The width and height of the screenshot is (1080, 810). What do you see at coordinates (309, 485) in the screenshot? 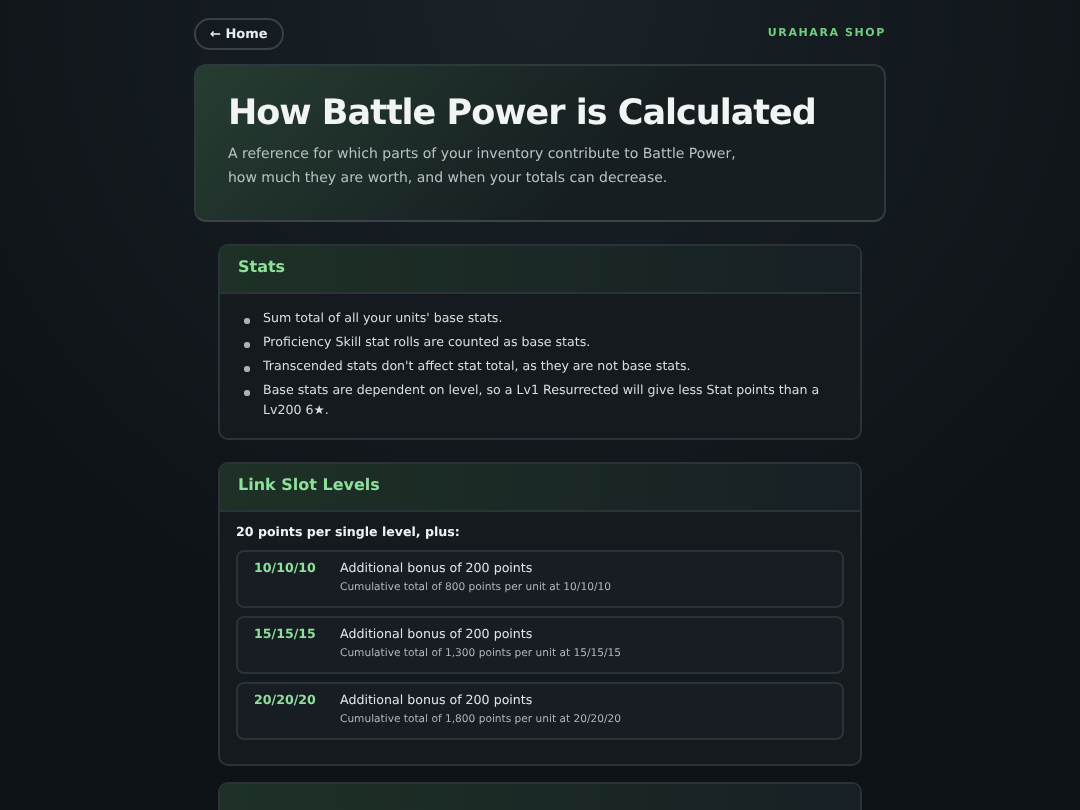
I see `section-title: Link Slot Levels` at bounding box center [309, 485].